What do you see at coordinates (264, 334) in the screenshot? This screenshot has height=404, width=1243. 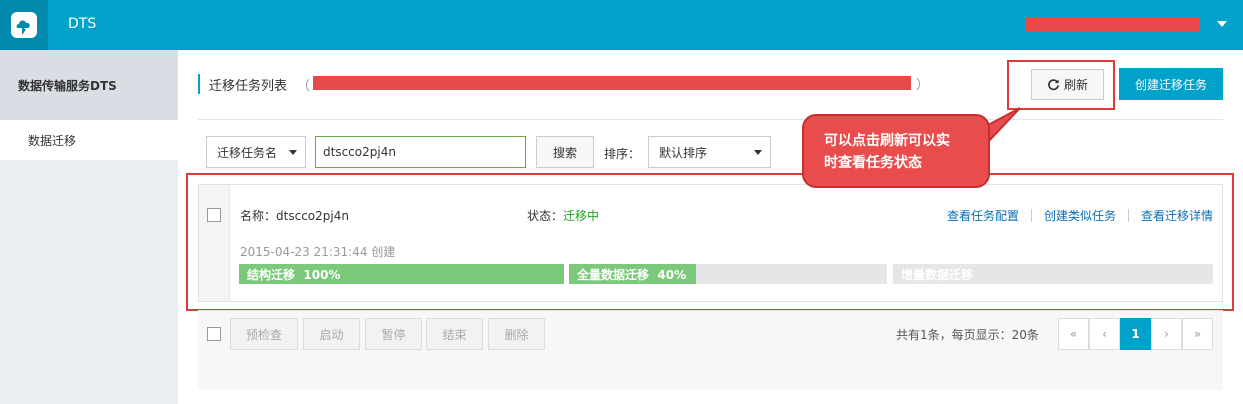 I see `precheck-button: 预检查` at bounding box center [264, 334].